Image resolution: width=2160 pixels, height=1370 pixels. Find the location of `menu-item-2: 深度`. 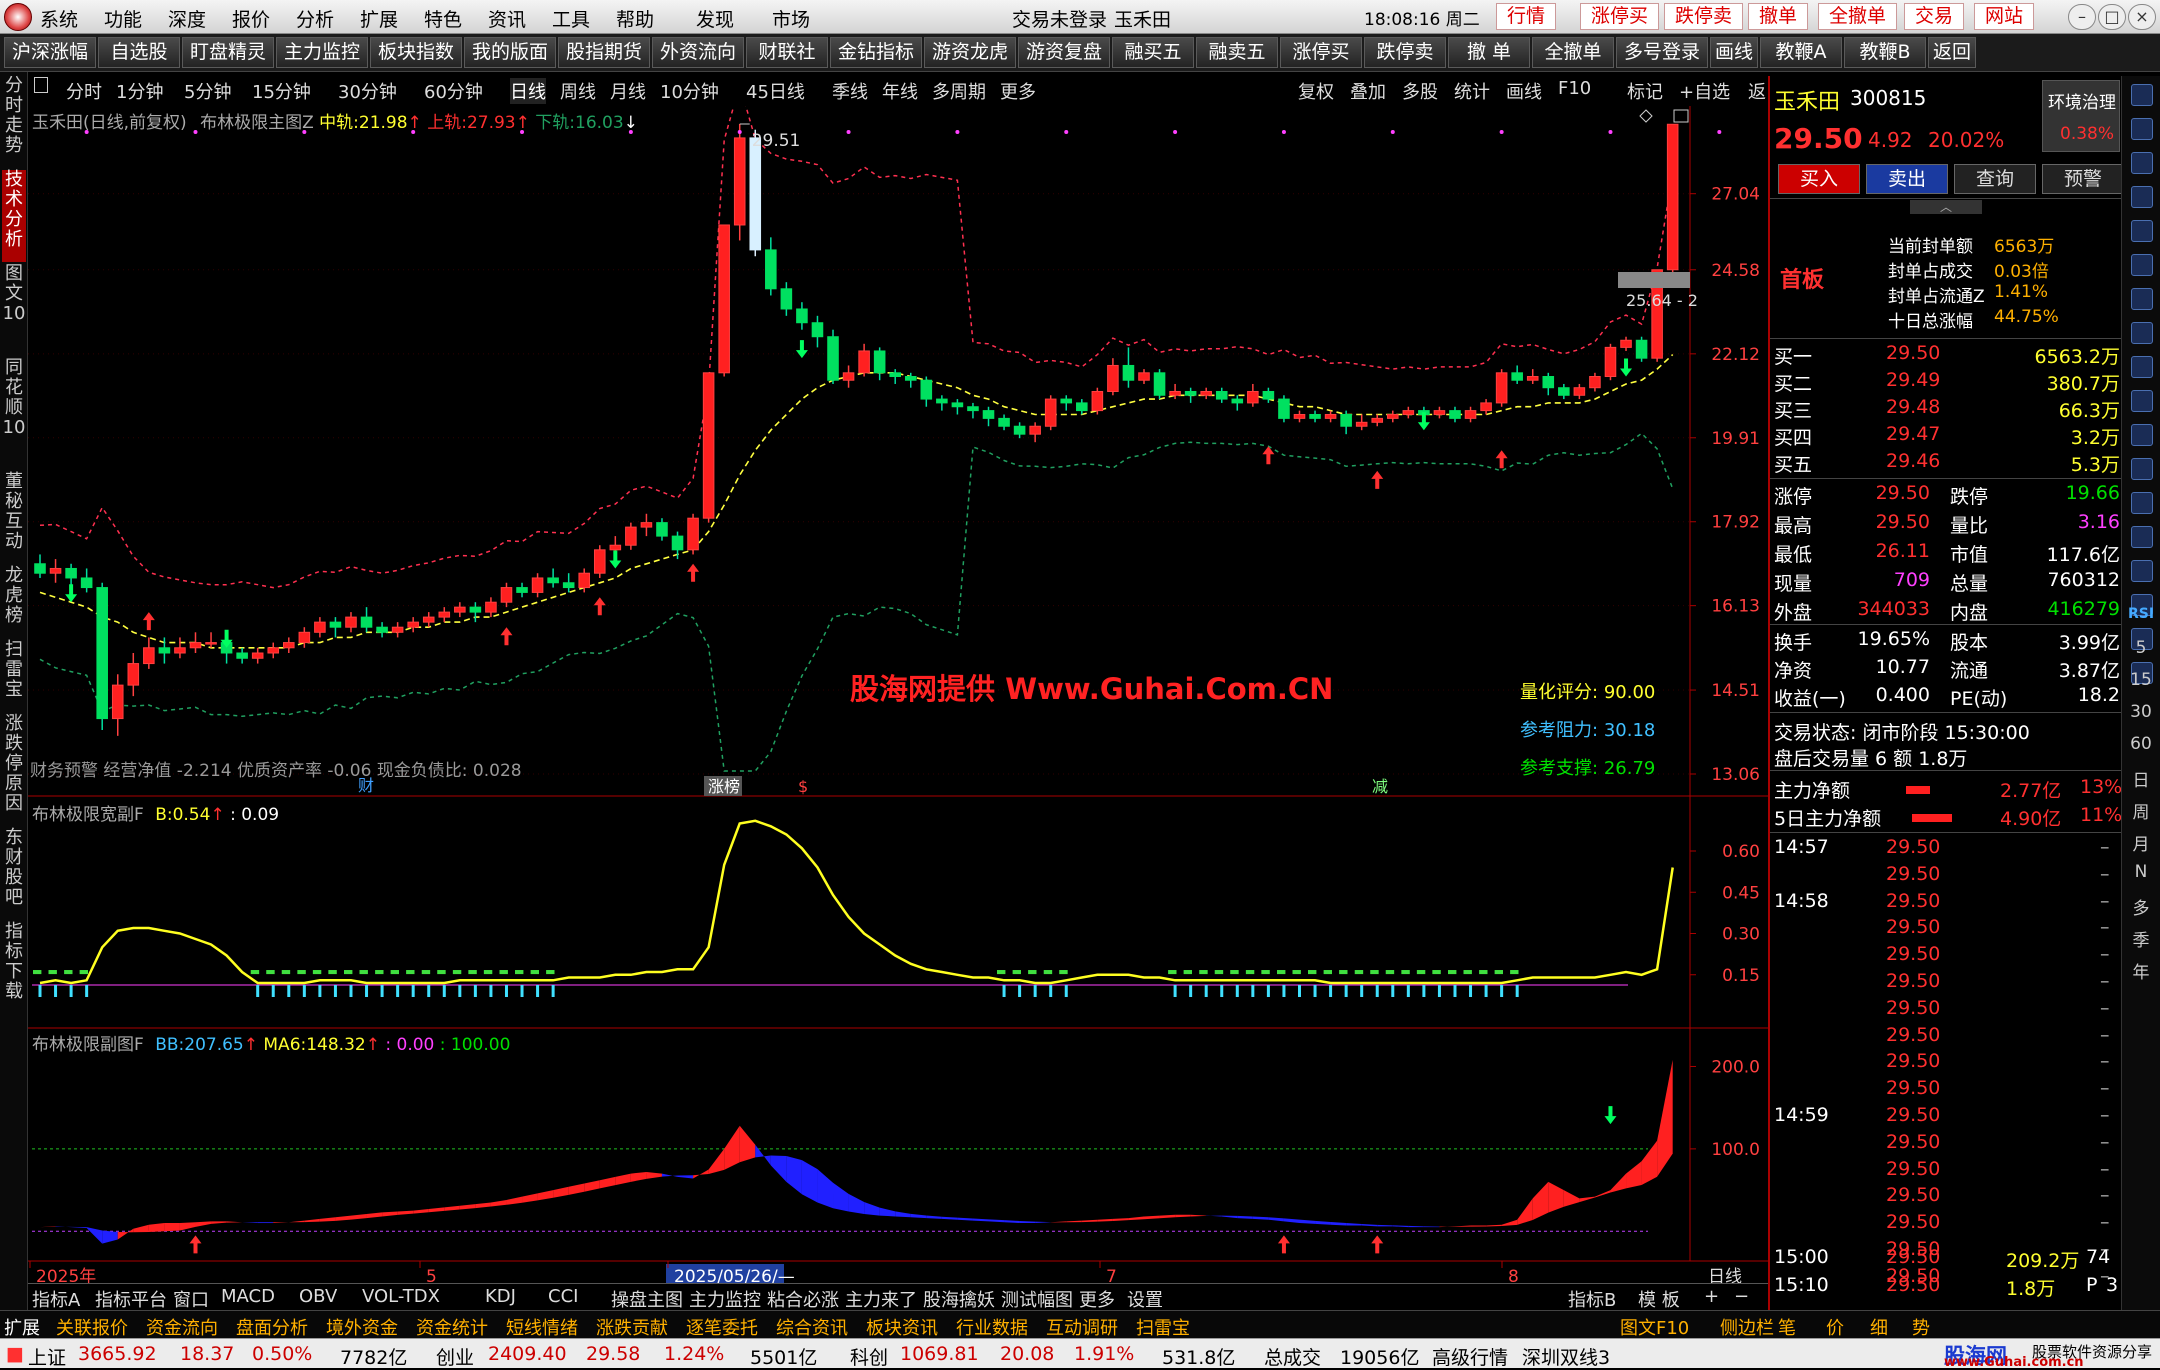

menu-item-2: 深度 is located at coordinates (187, 18).